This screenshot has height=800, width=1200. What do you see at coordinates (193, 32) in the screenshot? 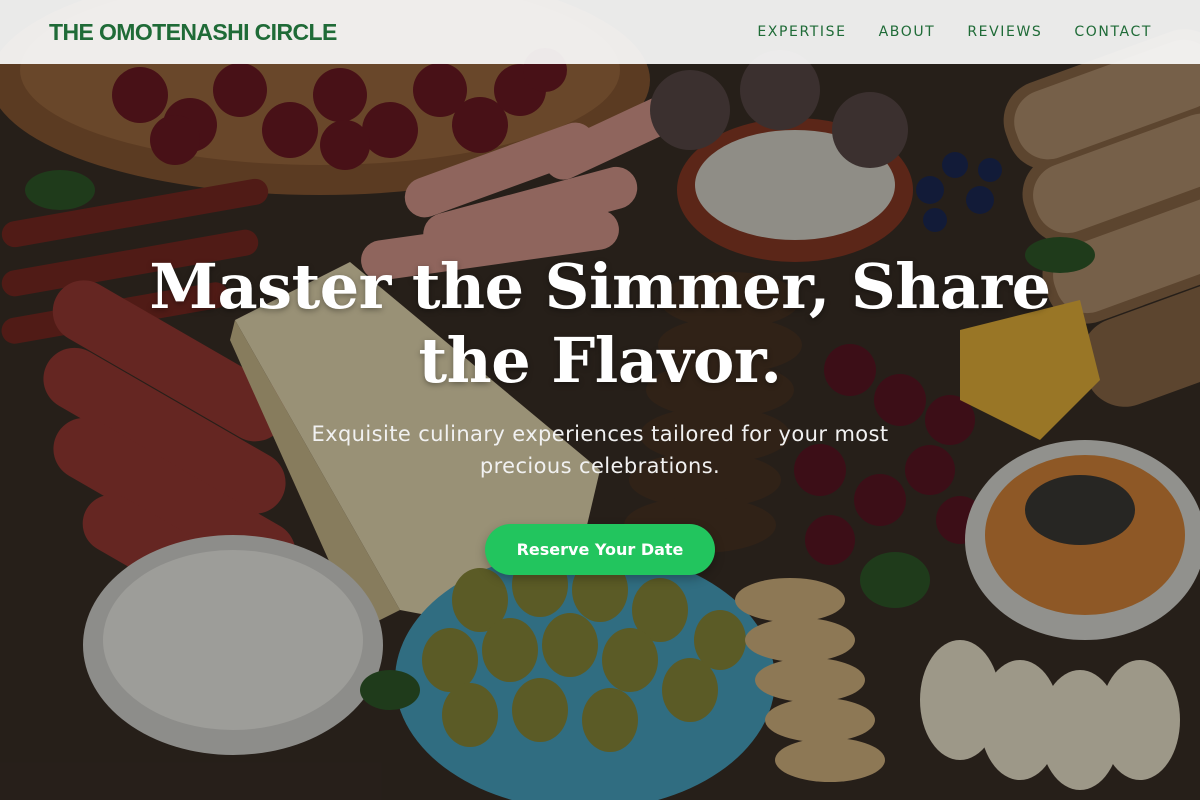
I see `brand-logo: THE OMOTENASHI CIRCLE` at bounding box center [193, 32].